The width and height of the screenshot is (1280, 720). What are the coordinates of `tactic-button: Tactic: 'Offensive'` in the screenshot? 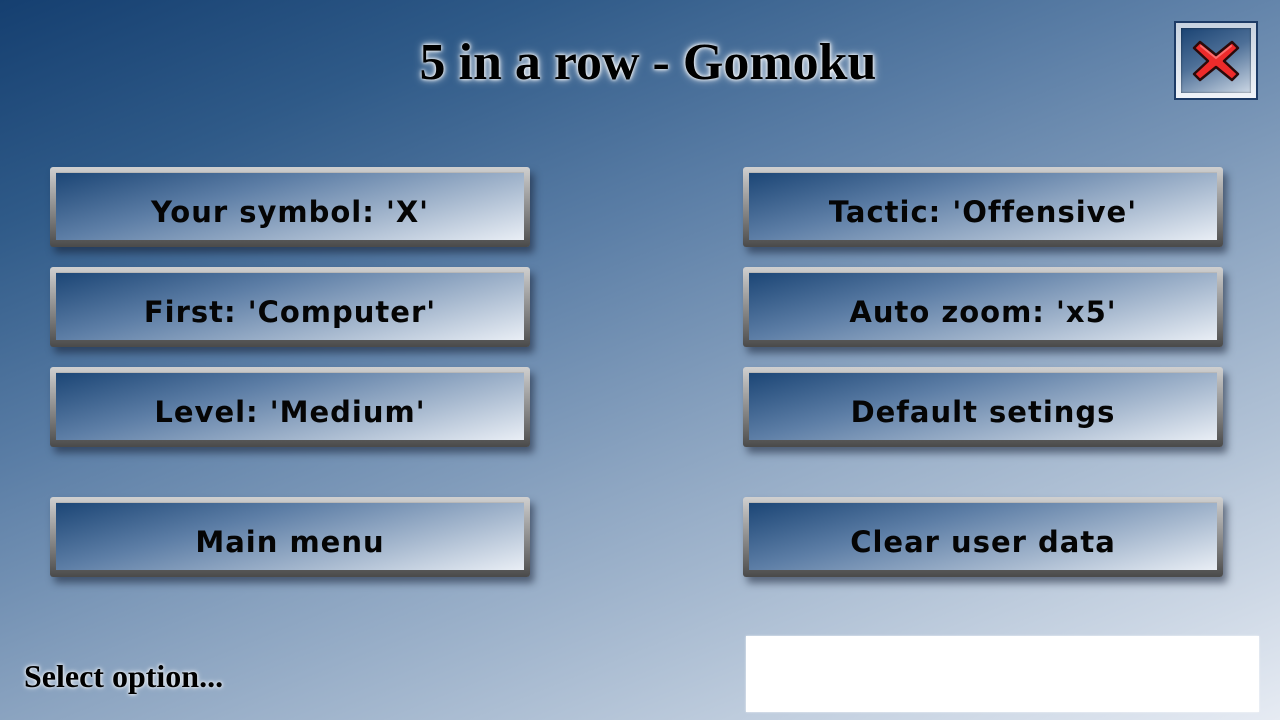 It's located at (983, 207).